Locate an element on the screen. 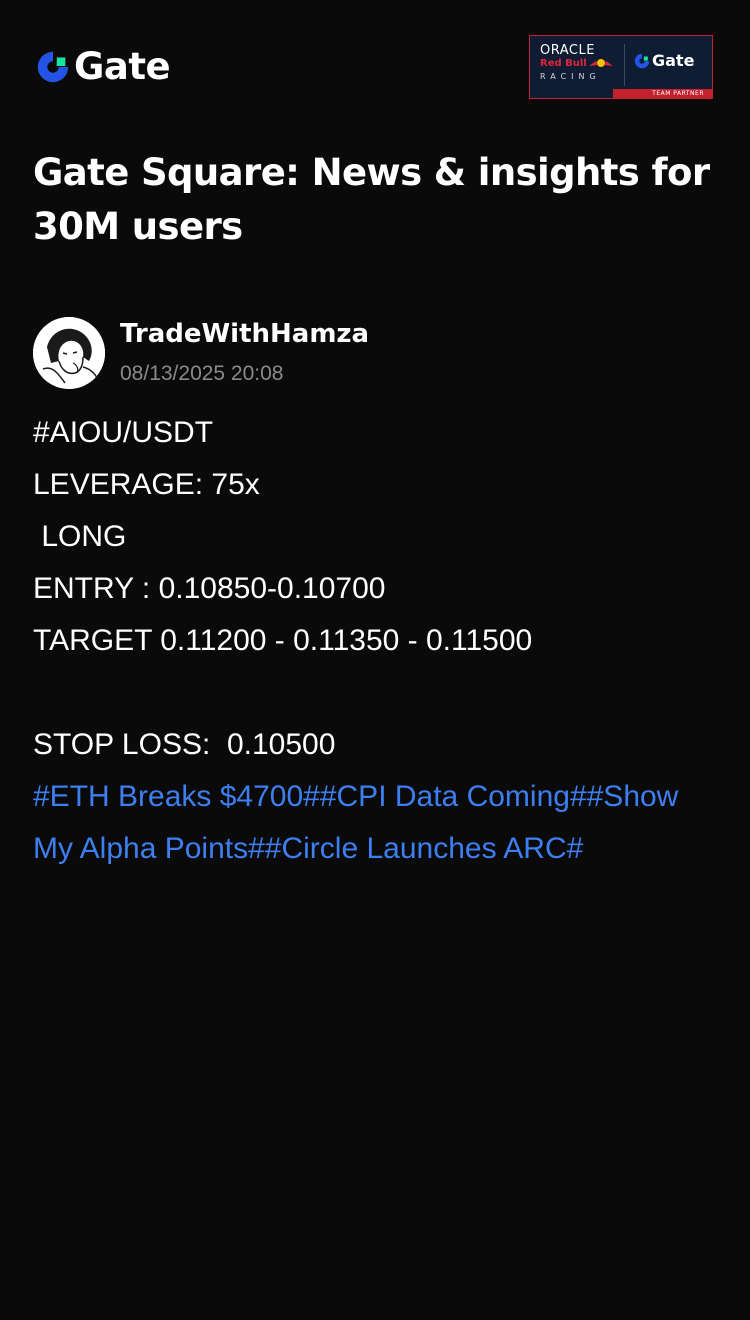 This screenshot has height=1320, width=750. team-partner-badge: ORACLE Red Bull RACING Gate TEAM PARTNER is located at coordinates (621, 67).